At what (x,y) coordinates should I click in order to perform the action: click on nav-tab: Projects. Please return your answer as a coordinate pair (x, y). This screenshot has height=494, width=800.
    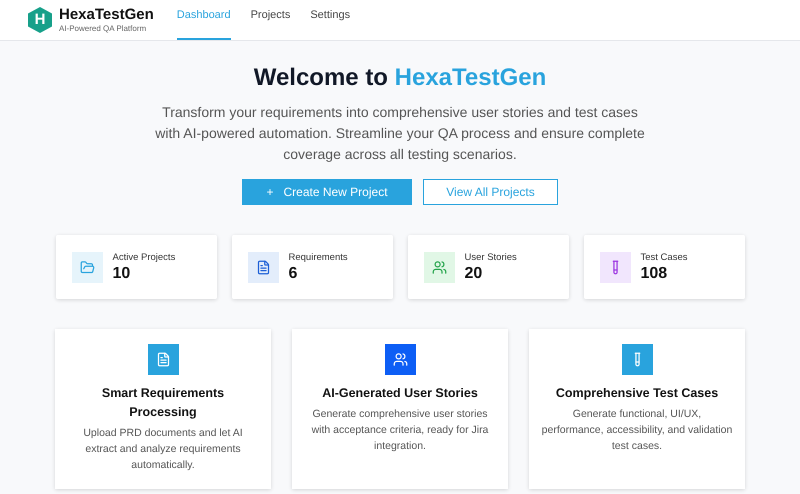
    Looking at the image, I should click on (270, 20).